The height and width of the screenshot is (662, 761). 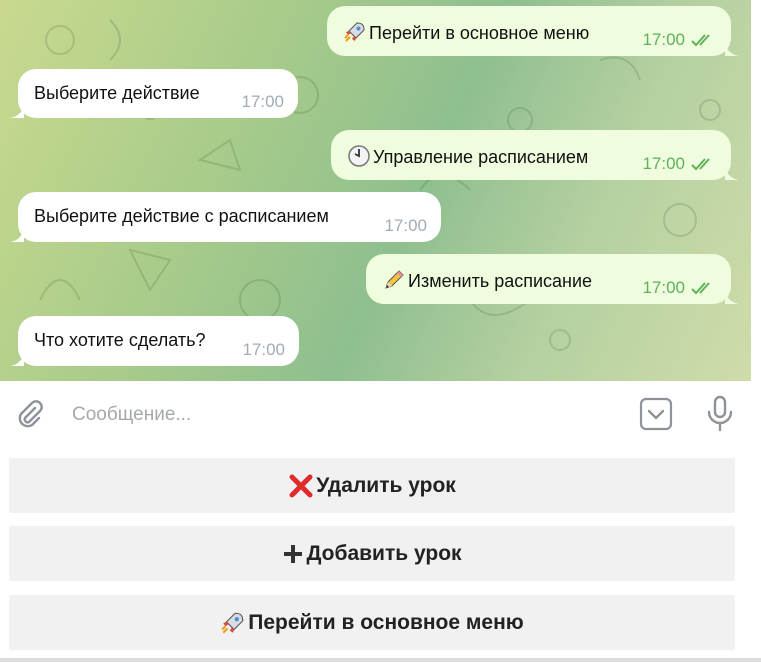 I want to click on paperclip-icon, so click(x=30, y=415).